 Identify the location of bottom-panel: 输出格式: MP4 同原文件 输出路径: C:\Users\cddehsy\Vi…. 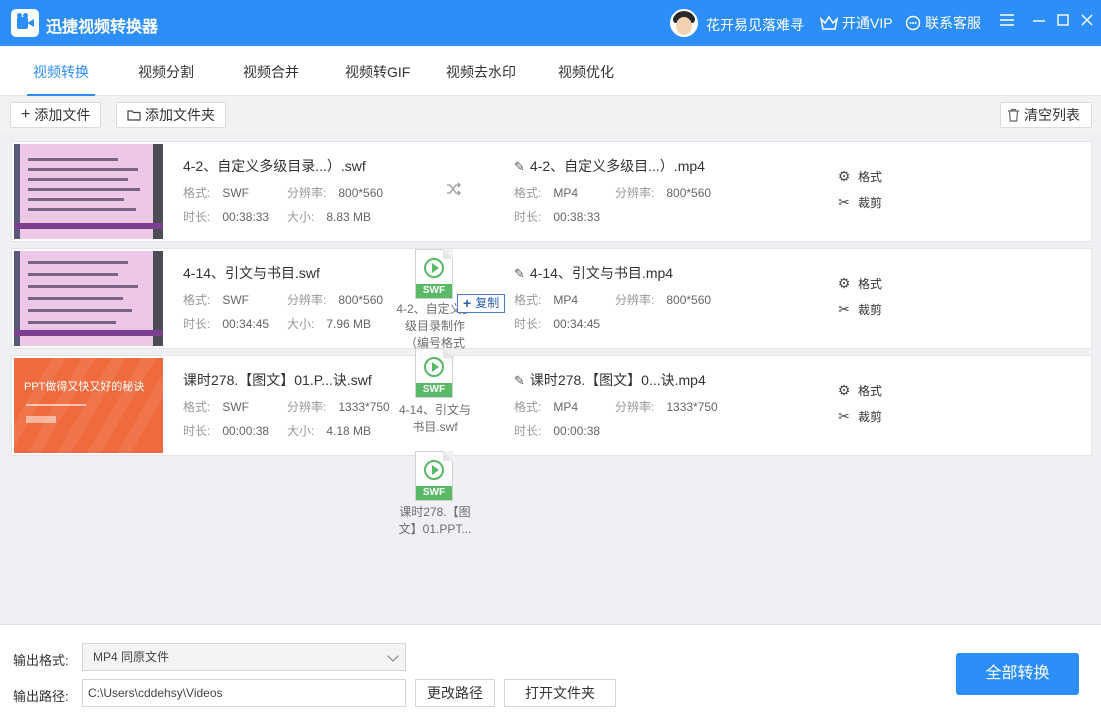
(550, 671).